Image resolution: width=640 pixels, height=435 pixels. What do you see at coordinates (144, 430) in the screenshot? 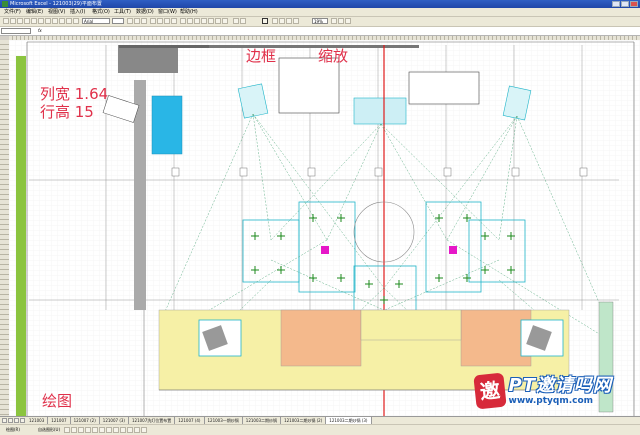
I see `arrow-style-icon` at bounding box center [144, 430].